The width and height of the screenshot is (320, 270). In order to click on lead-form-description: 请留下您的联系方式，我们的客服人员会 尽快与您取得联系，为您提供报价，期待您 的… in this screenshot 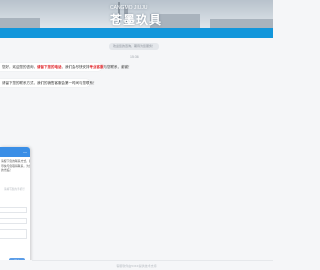, I will do `click(15, 165)`.